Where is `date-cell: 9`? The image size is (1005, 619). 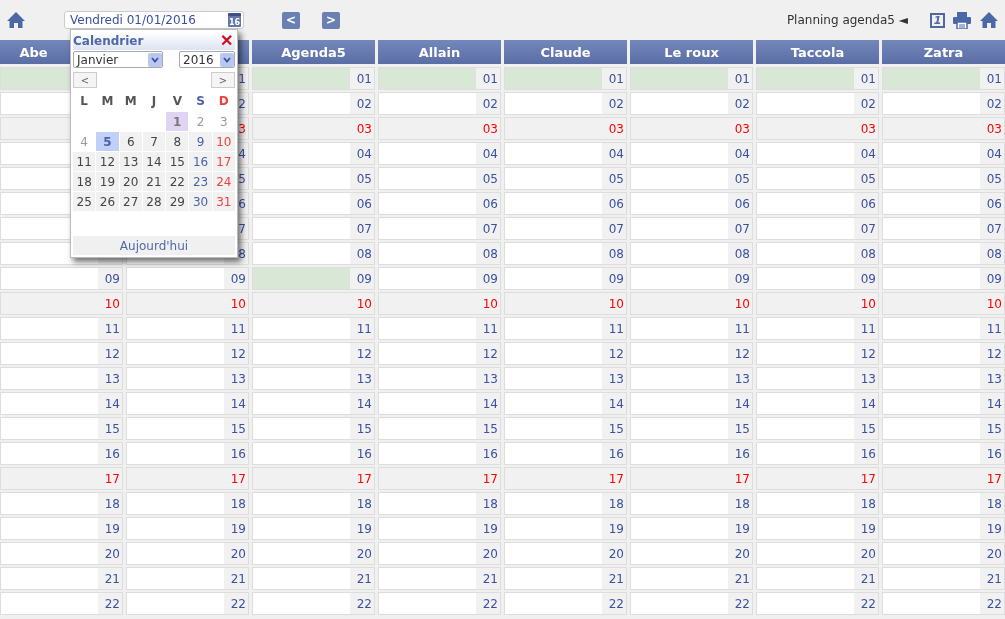 date-cell: 9 is located at coordinates (200, 141).